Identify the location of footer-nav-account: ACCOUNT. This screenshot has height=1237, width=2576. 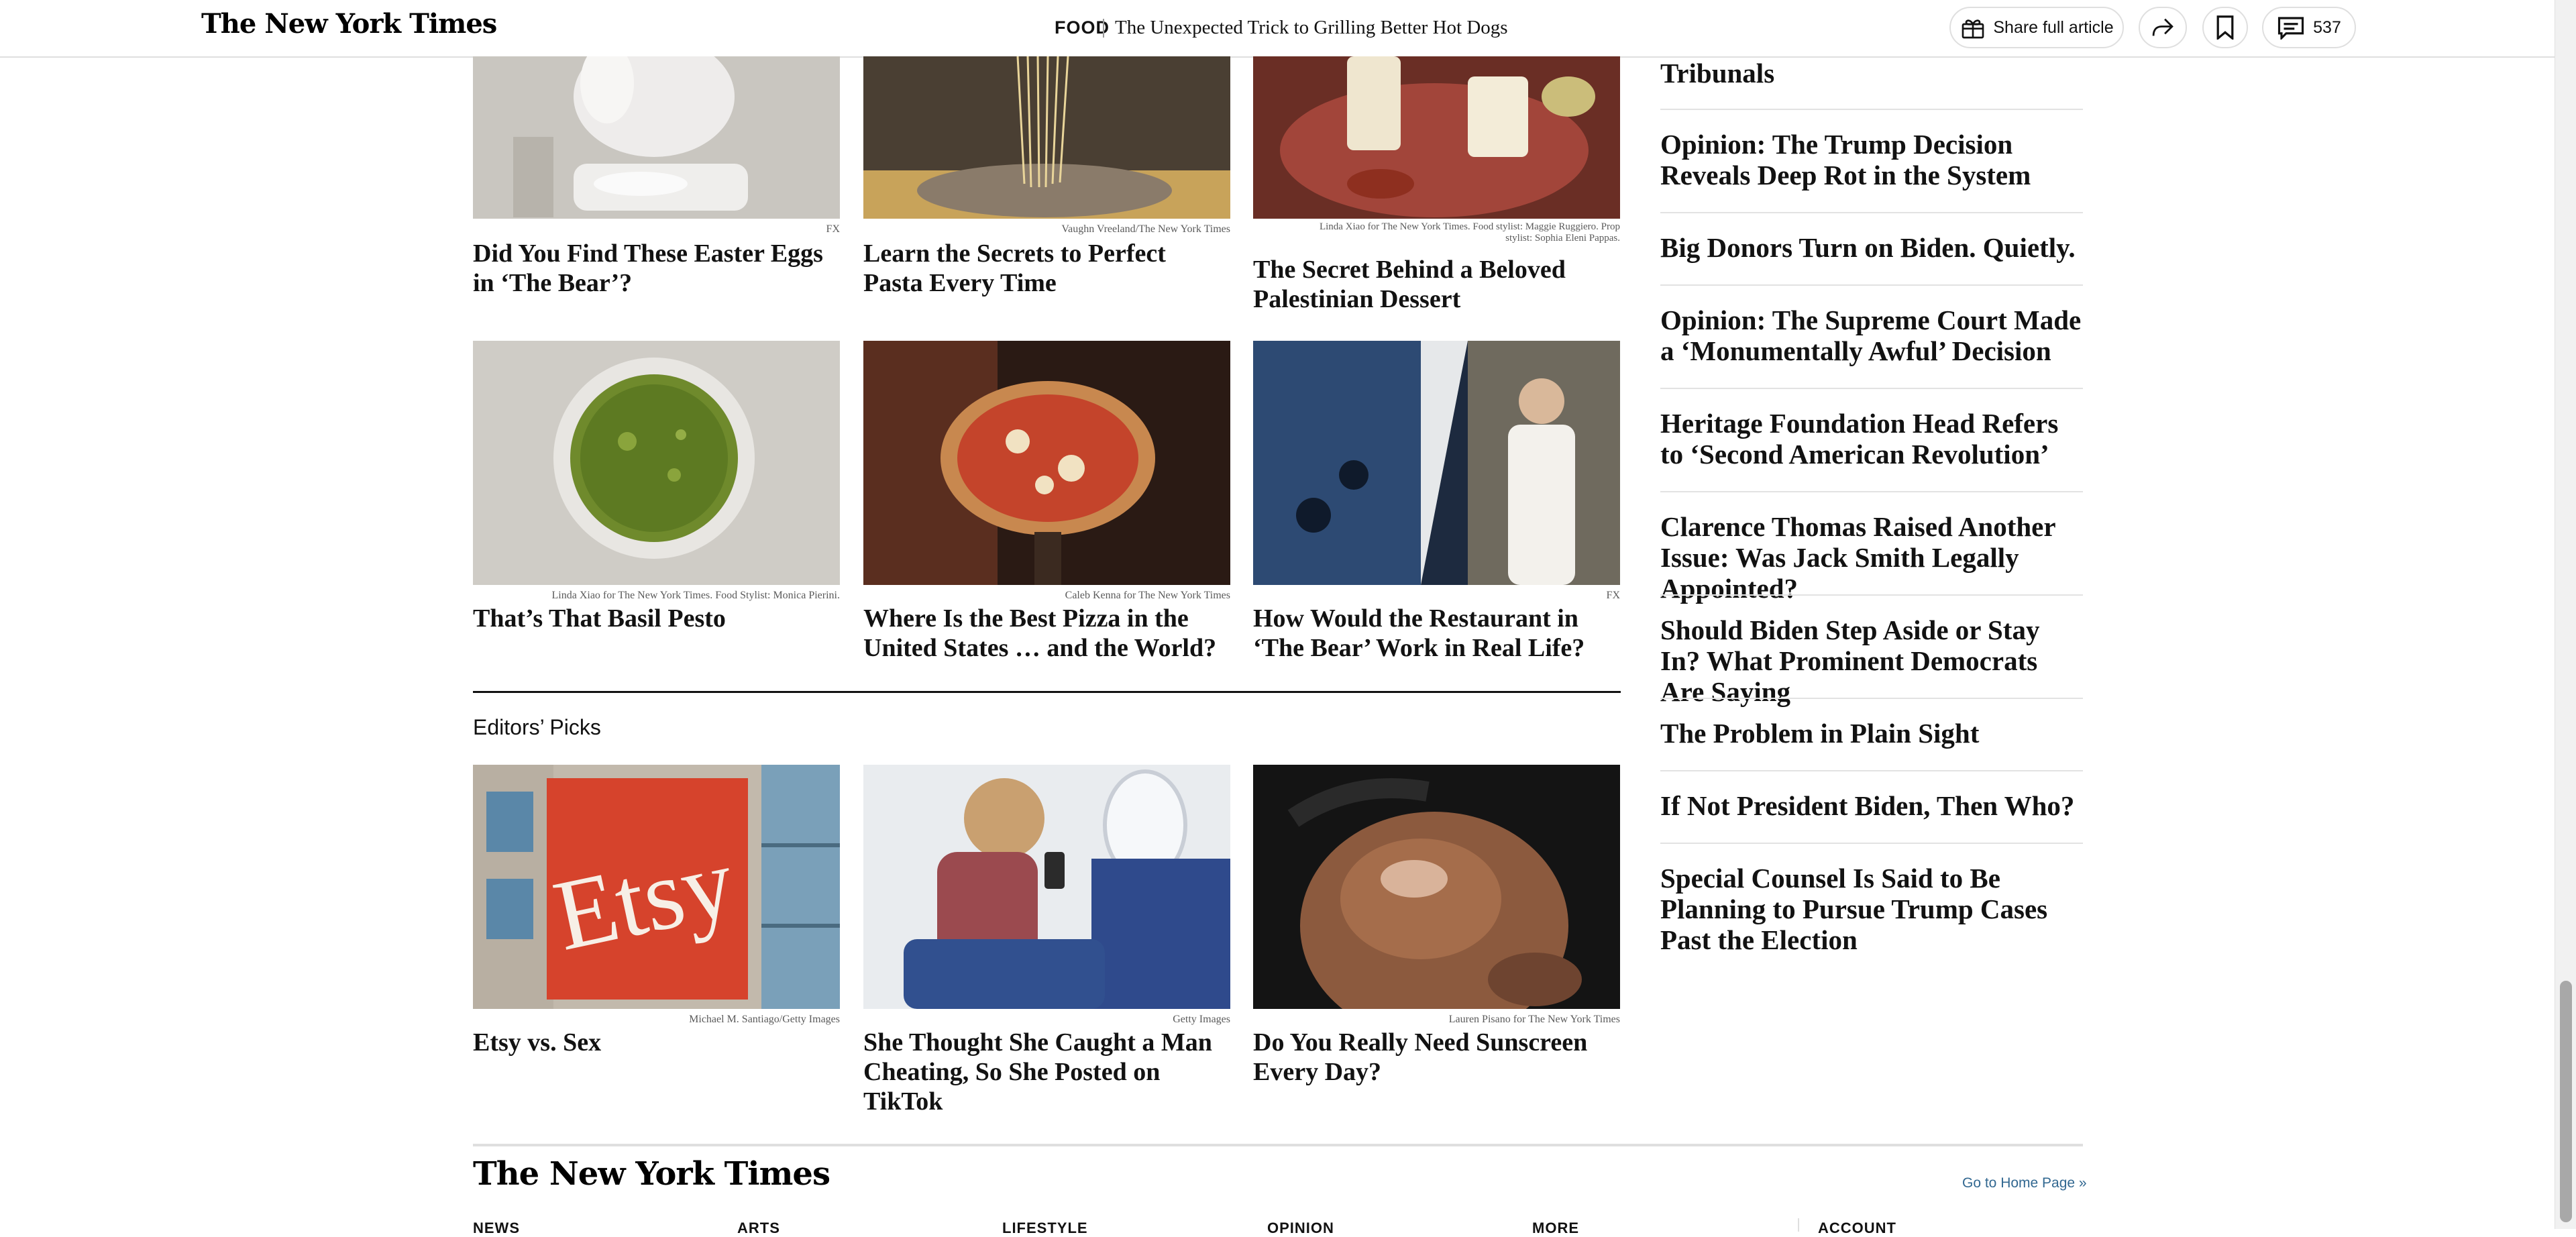
(1857, 1228).